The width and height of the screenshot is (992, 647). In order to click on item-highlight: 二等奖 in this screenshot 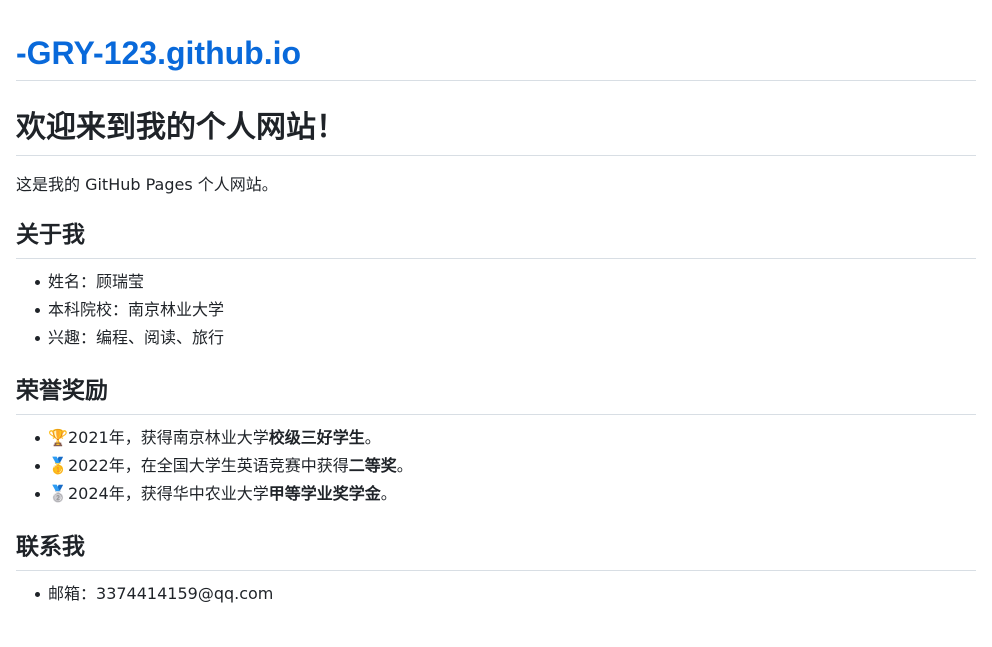, I will do `click(372, 465)`.